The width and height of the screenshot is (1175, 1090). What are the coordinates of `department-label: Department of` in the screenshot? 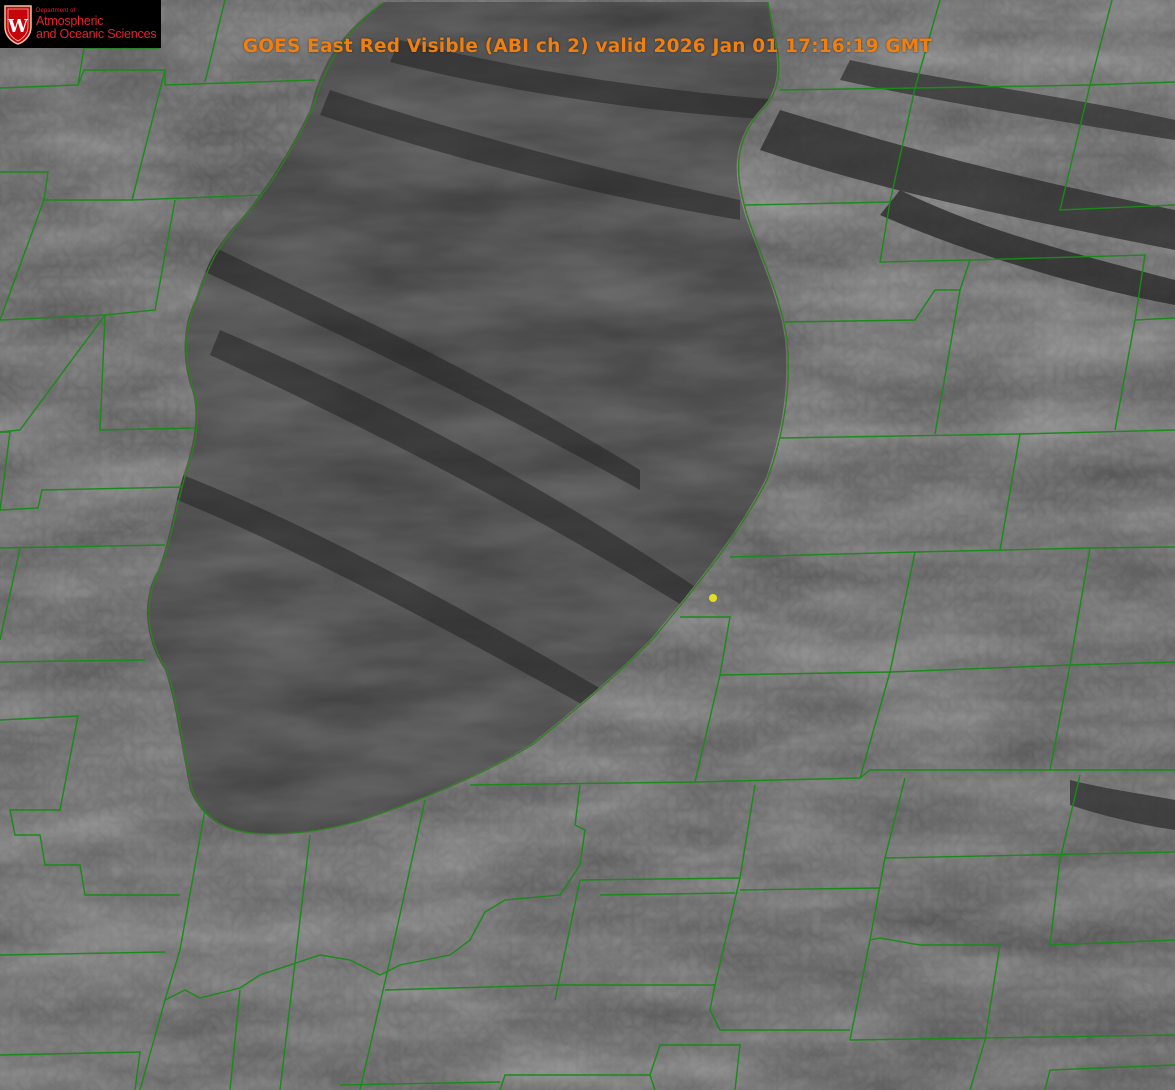 It's located at (56, 10).